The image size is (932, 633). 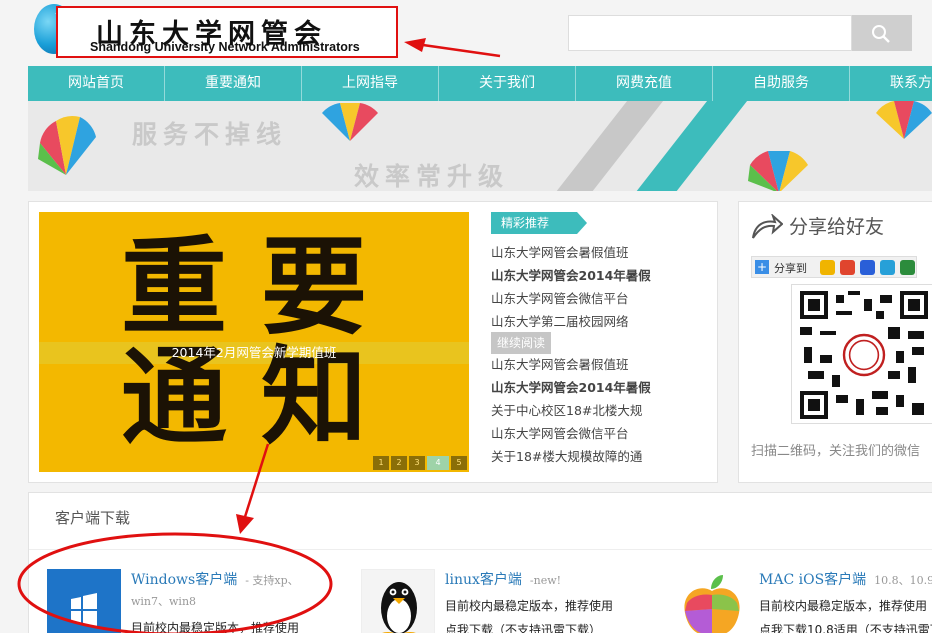 I want to click on qzone-icon, so click(x=827, y=267).